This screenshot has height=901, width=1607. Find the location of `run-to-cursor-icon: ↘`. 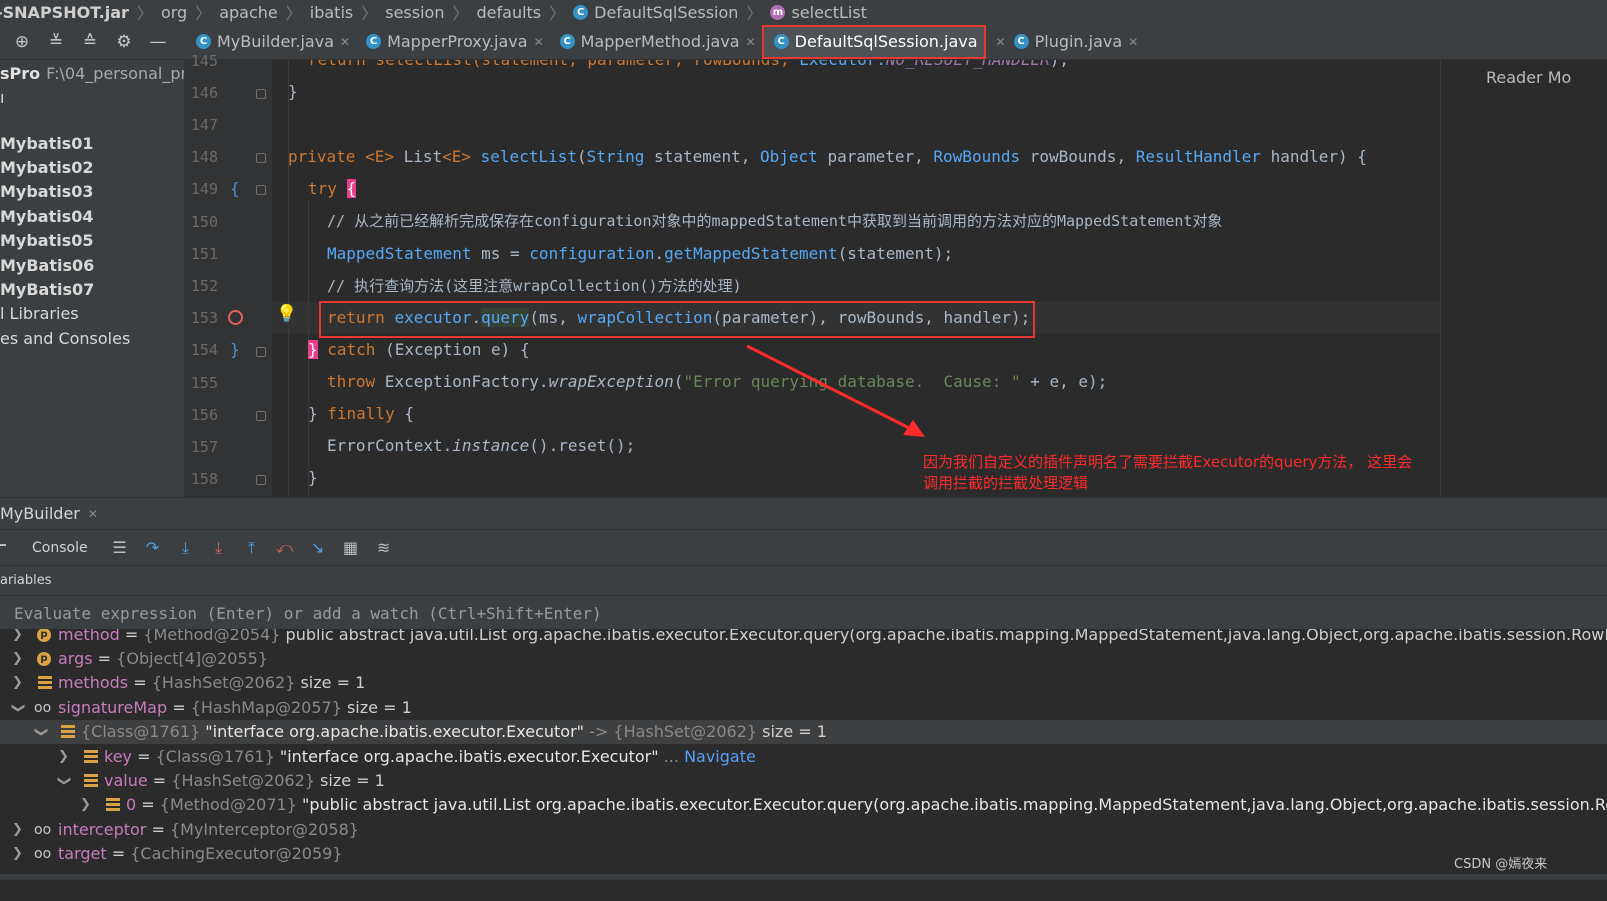

run-to-cursor-icon: ↘ is located at coordinates (318, 548).